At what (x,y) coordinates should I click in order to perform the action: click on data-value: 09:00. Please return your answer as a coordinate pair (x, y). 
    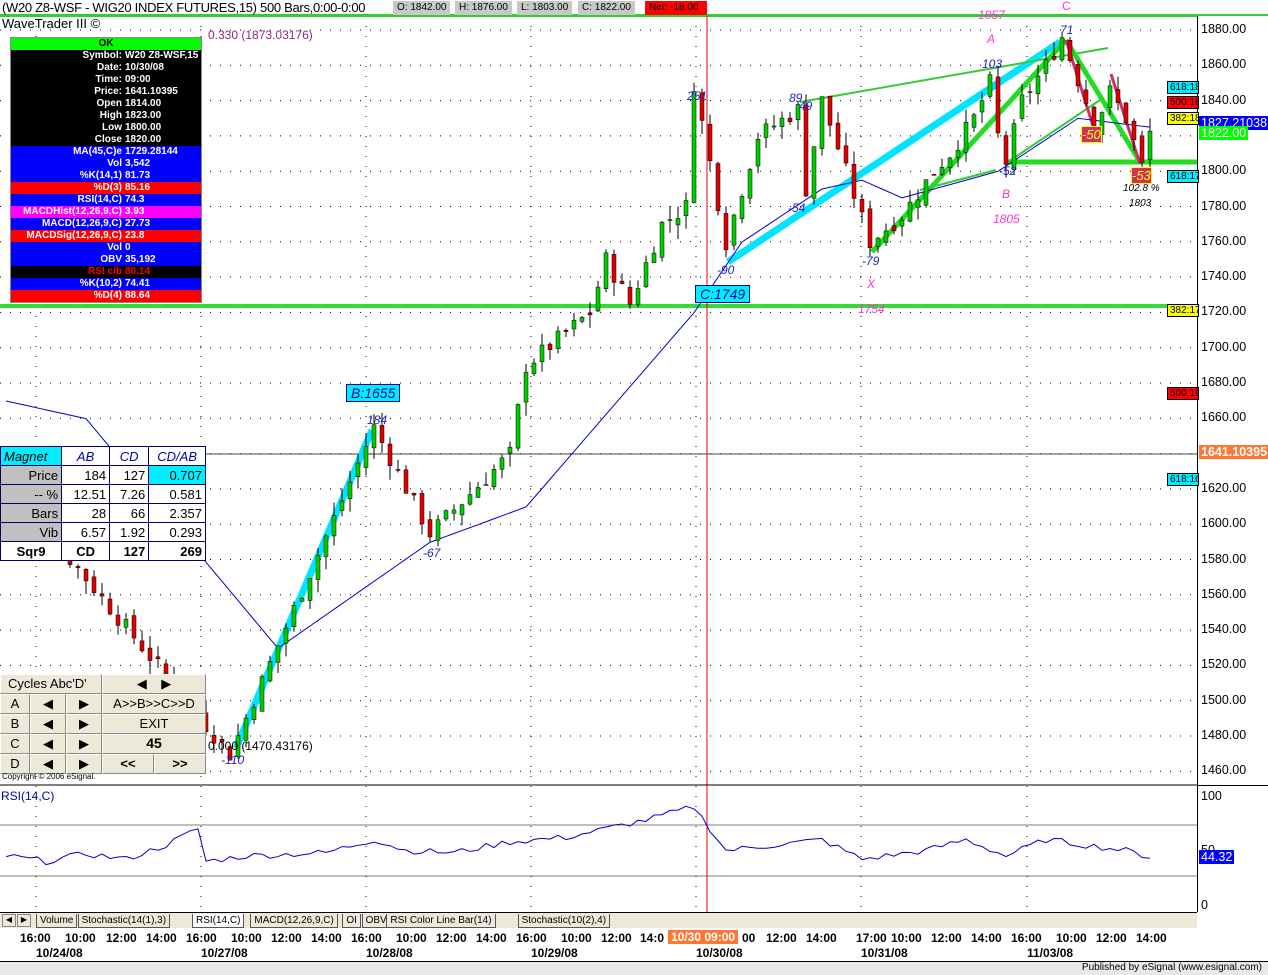
    Looking at the image, I should click on (138, 79).